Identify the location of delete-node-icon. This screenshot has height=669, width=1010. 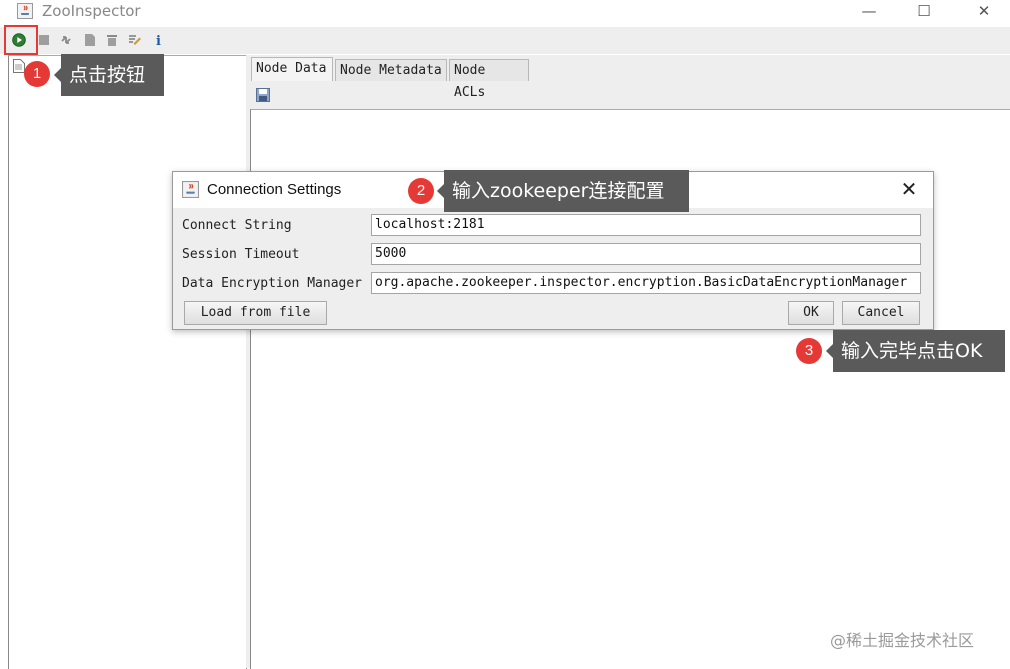
(112, 40).